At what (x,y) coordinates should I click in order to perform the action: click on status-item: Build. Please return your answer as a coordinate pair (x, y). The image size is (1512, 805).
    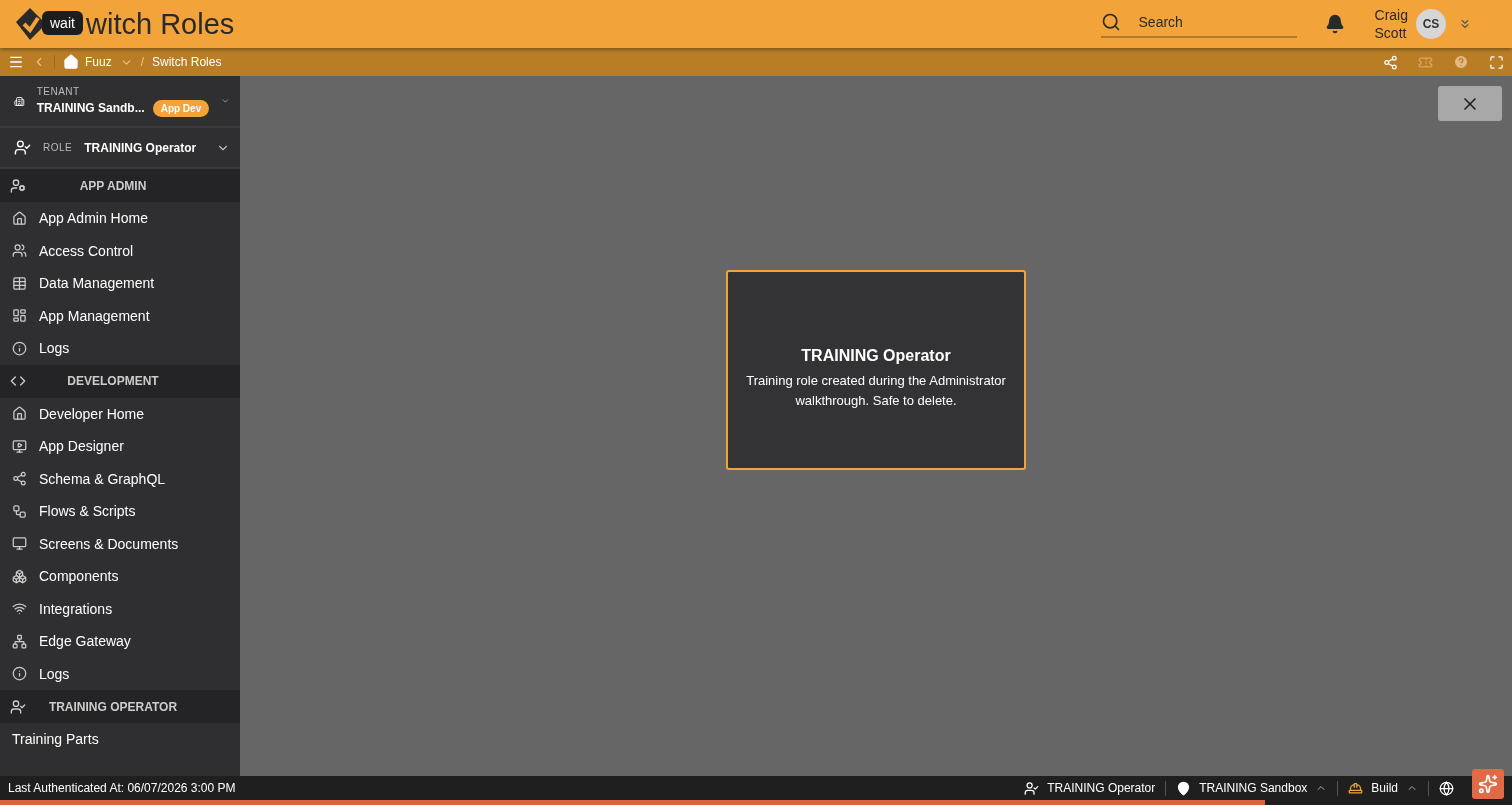
    Looking at the image, I should click on (1382, 788).